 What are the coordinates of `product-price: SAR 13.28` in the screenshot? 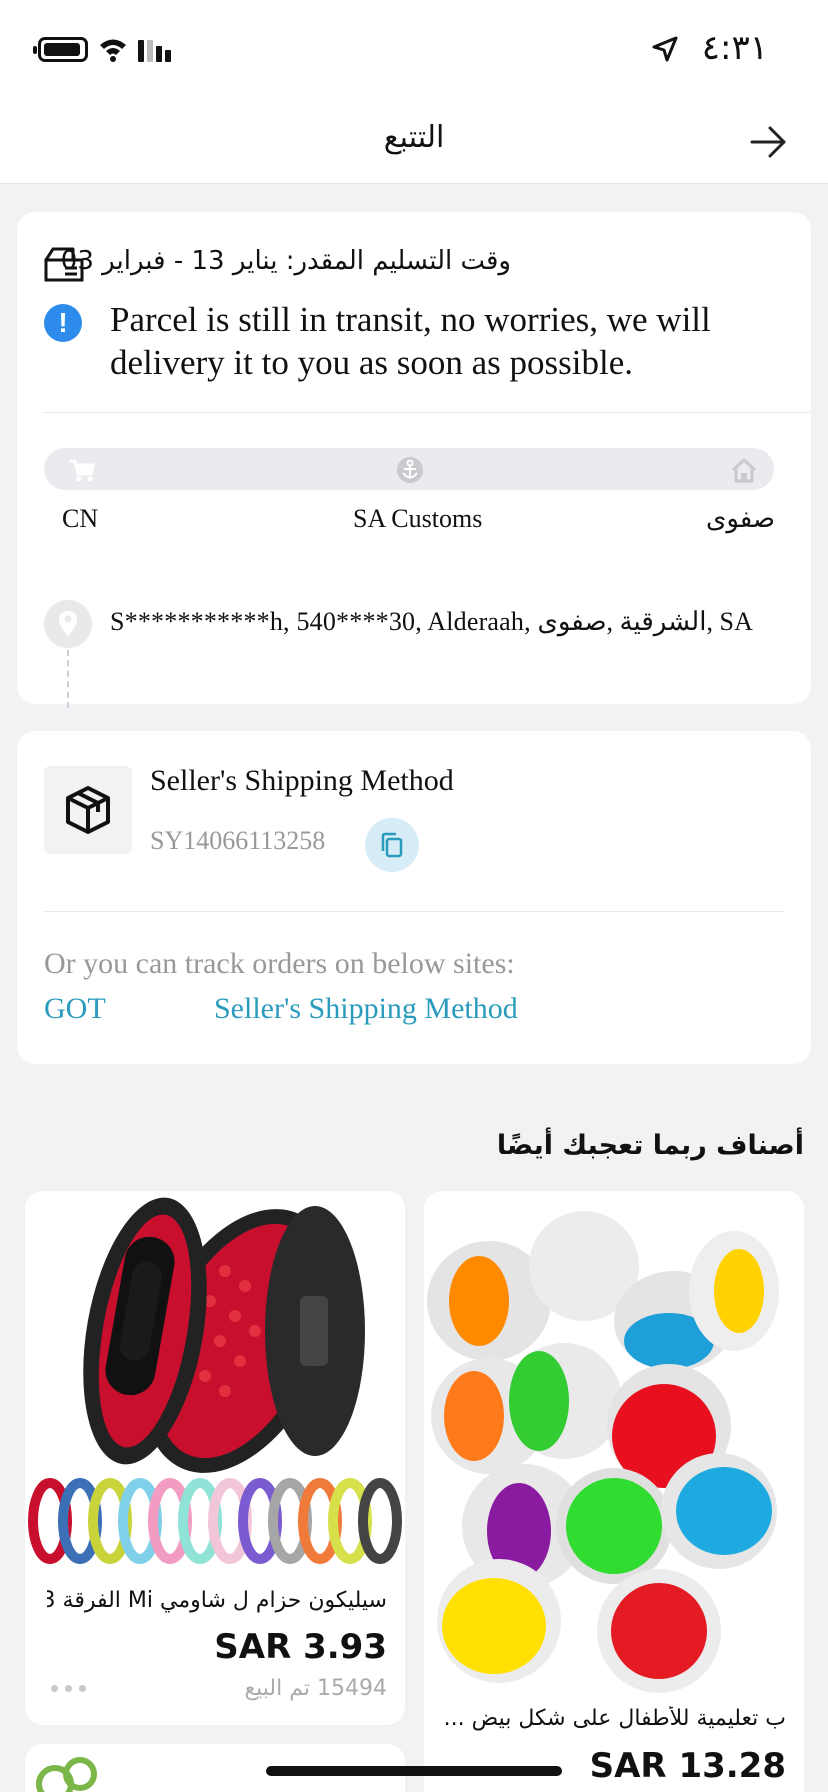 It's located at (687, 1766).